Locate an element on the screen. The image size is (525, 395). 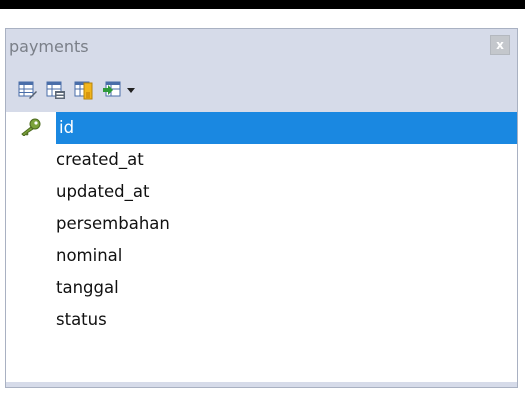
top-border is located at coordinates (262, 4).